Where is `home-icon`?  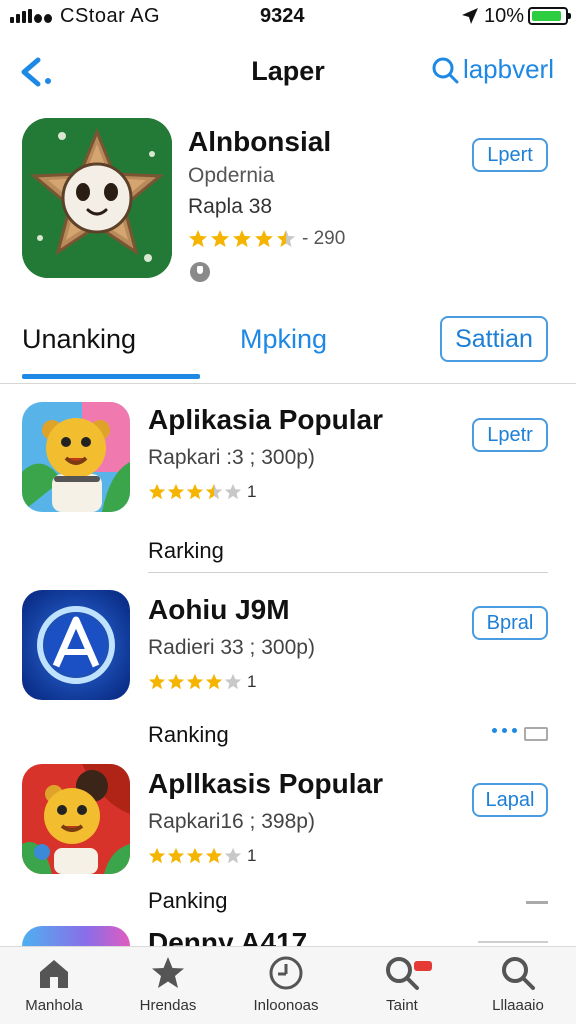
home-icon is located at coordinates (54, 974).